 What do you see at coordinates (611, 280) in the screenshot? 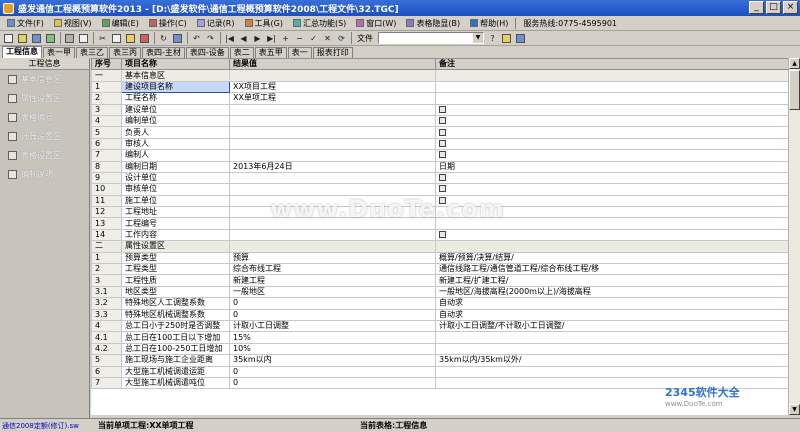
I see `cell-note: 新建工程/扩建工程/` at bounding box center [611, 280].